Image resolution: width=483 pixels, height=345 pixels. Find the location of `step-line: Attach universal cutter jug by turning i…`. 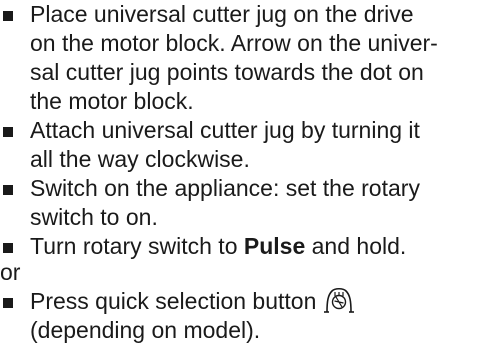

step-line: Attach universal cutter jug by turning i… is located at coordinates (225, 130).